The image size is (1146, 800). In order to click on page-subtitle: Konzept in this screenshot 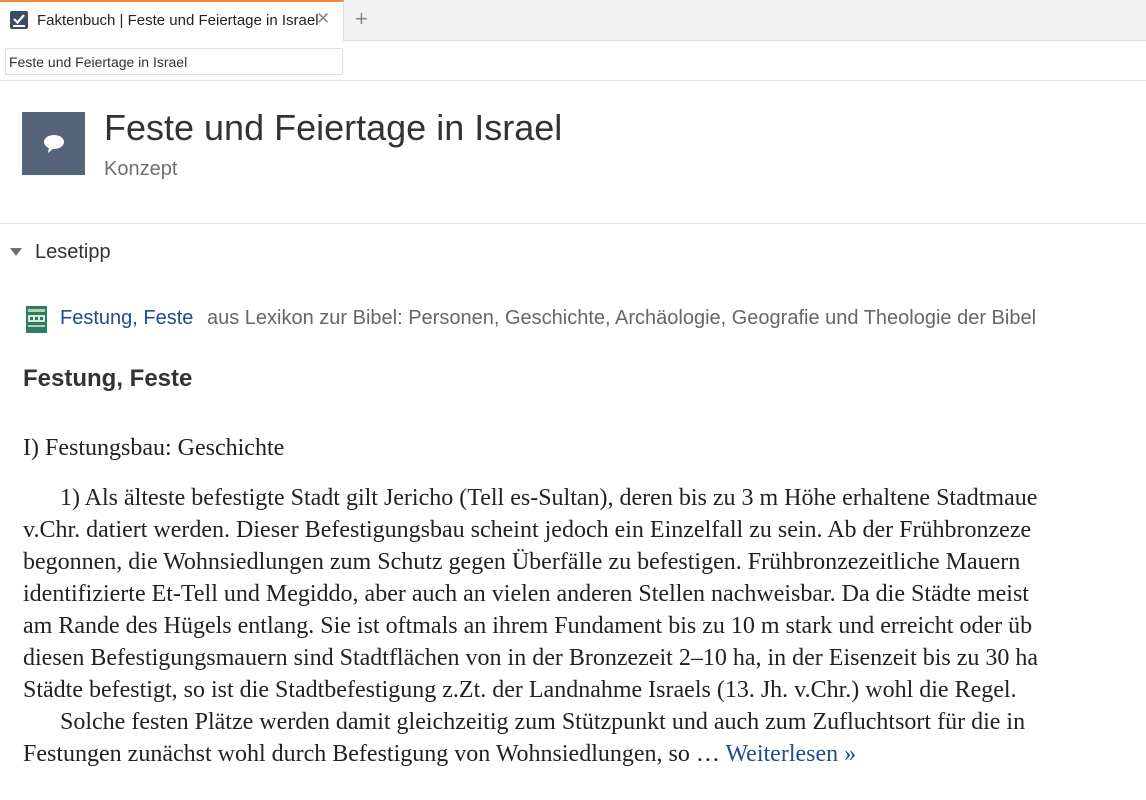, I will do `click(141, 169)`.